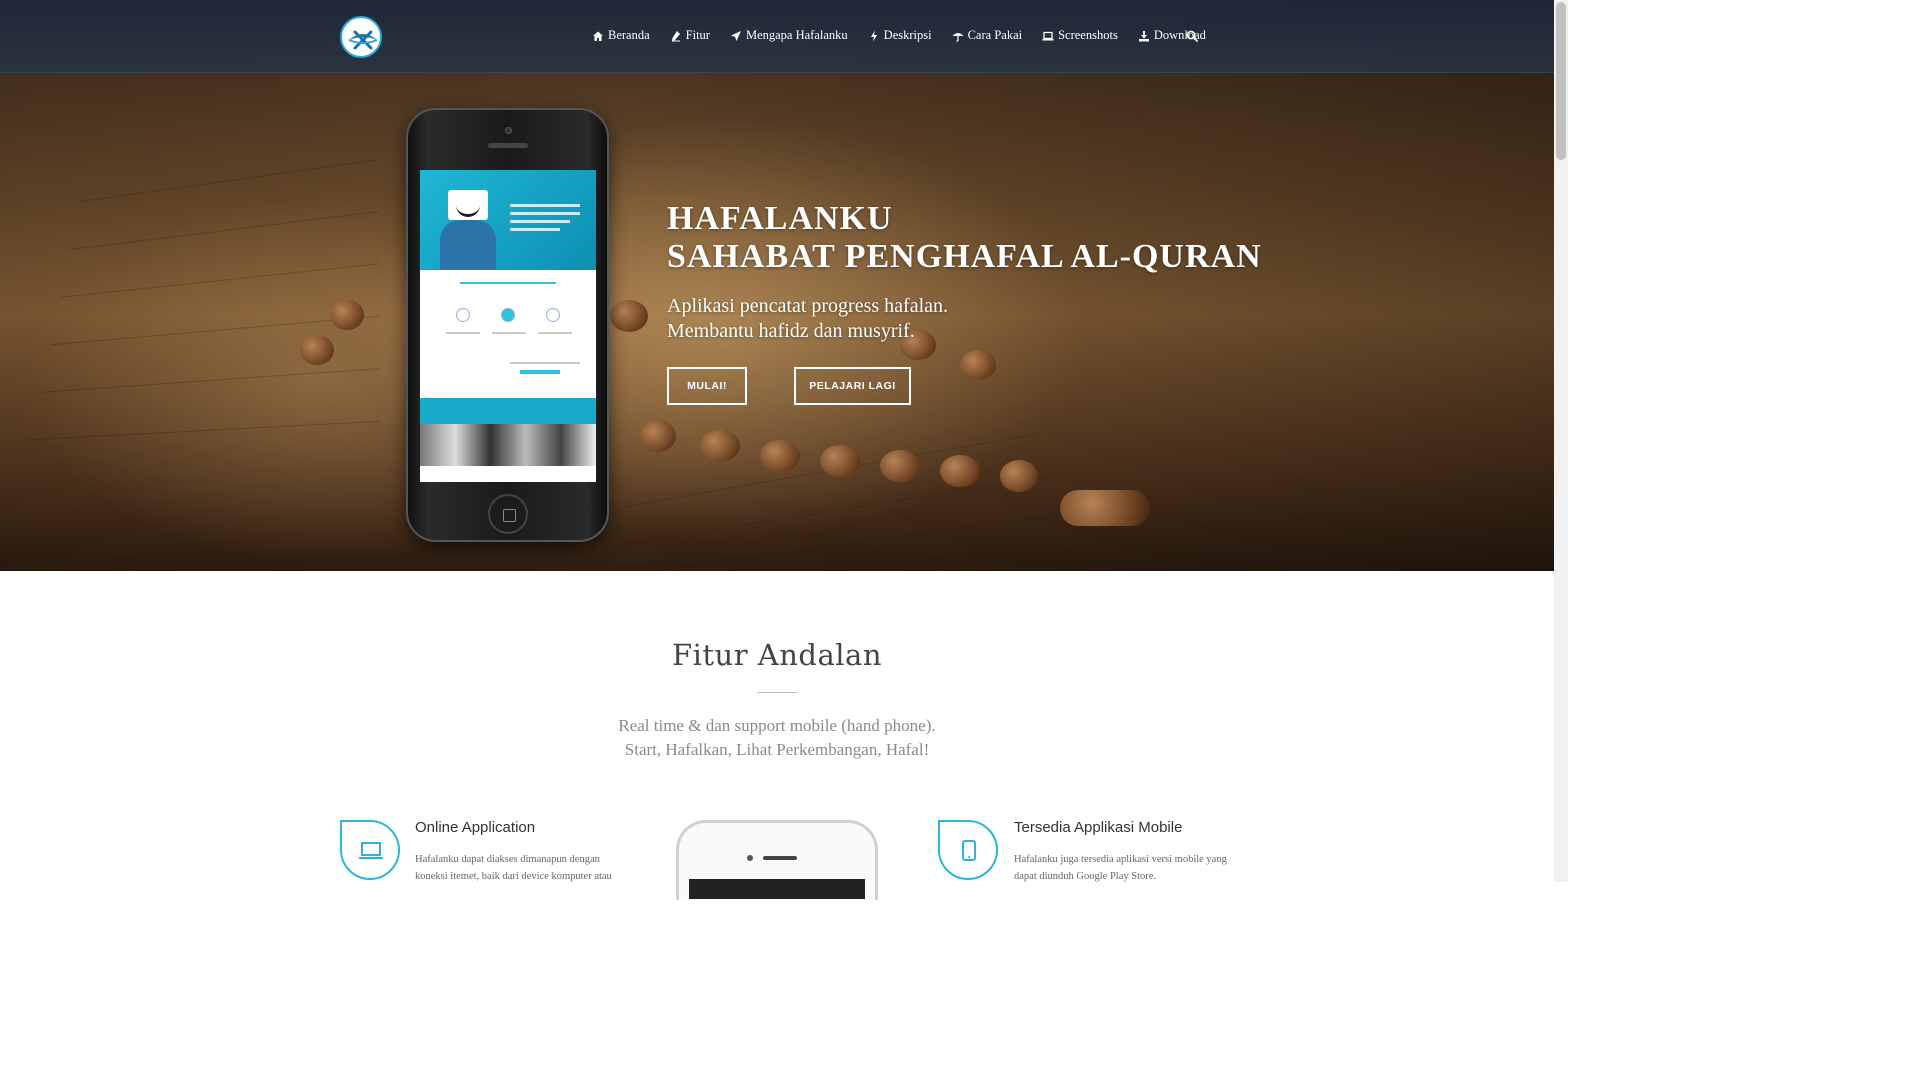 The height and width of the screenshot is (1080, 1920). What do you see at coordinates (791, 331) in the screenshot?
I see `hero-subtitle-line2: Membantu hafidz dan musyrif.` at bounding box center [791, 331].